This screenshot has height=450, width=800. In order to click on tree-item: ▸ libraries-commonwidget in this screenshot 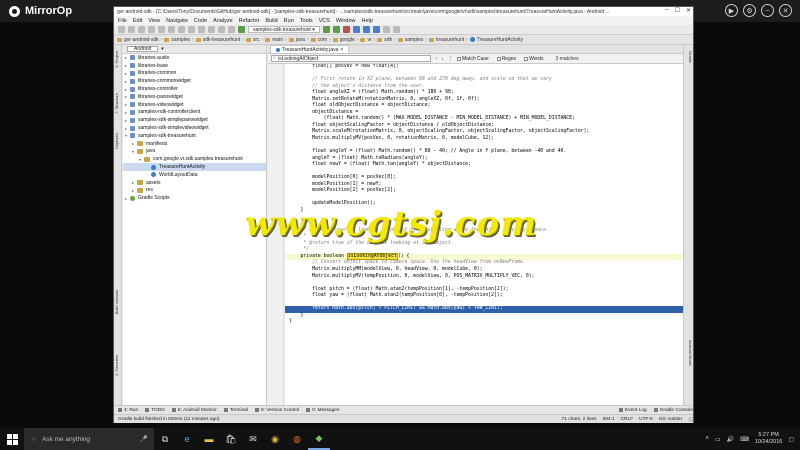, I will do `click(194, 81)`.